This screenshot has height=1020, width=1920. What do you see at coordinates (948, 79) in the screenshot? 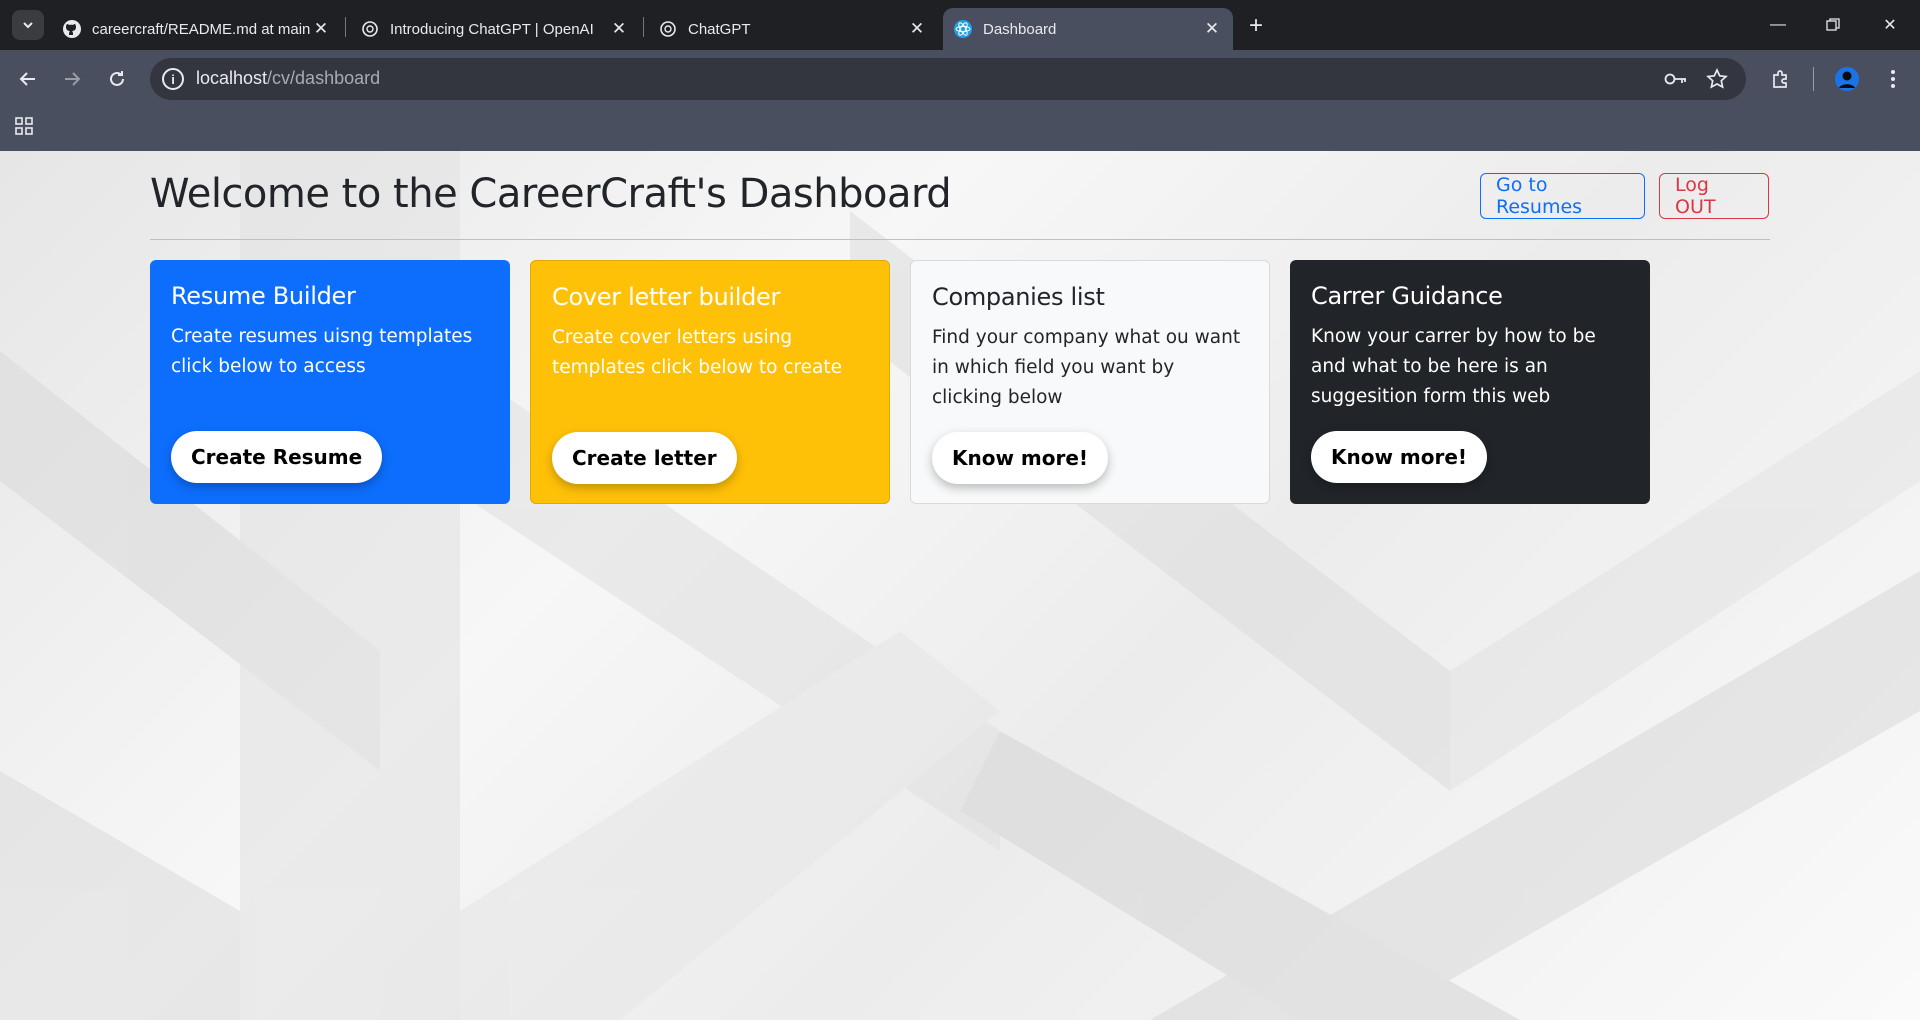
I see `address-bar` at bounding box center [948, 79].